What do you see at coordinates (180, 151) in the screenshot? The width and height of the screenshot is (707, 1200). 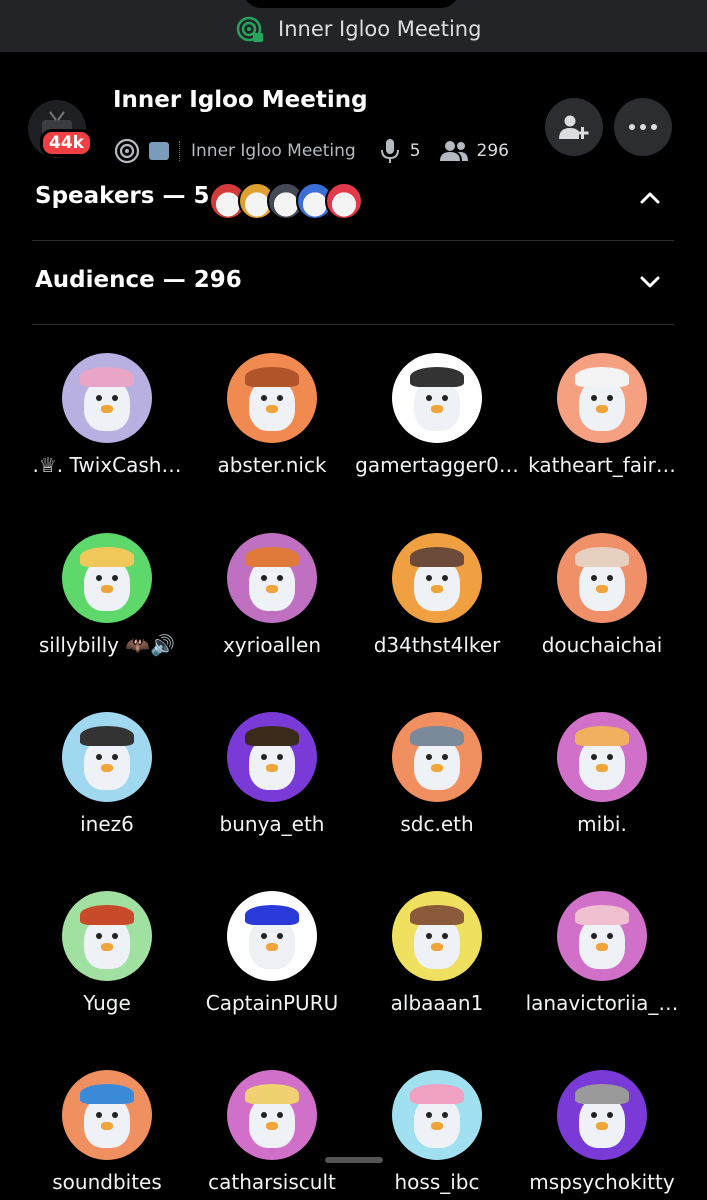 I see `separator` at bounding box center [180, 151].